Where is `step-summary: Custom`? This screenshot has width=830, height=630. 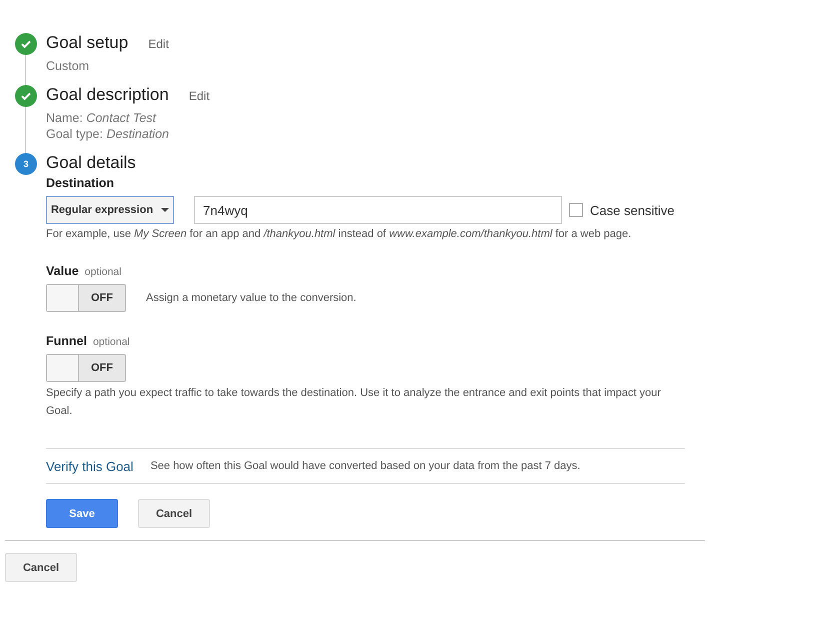 step-summary: Custom is located at coordinates (68, 66).